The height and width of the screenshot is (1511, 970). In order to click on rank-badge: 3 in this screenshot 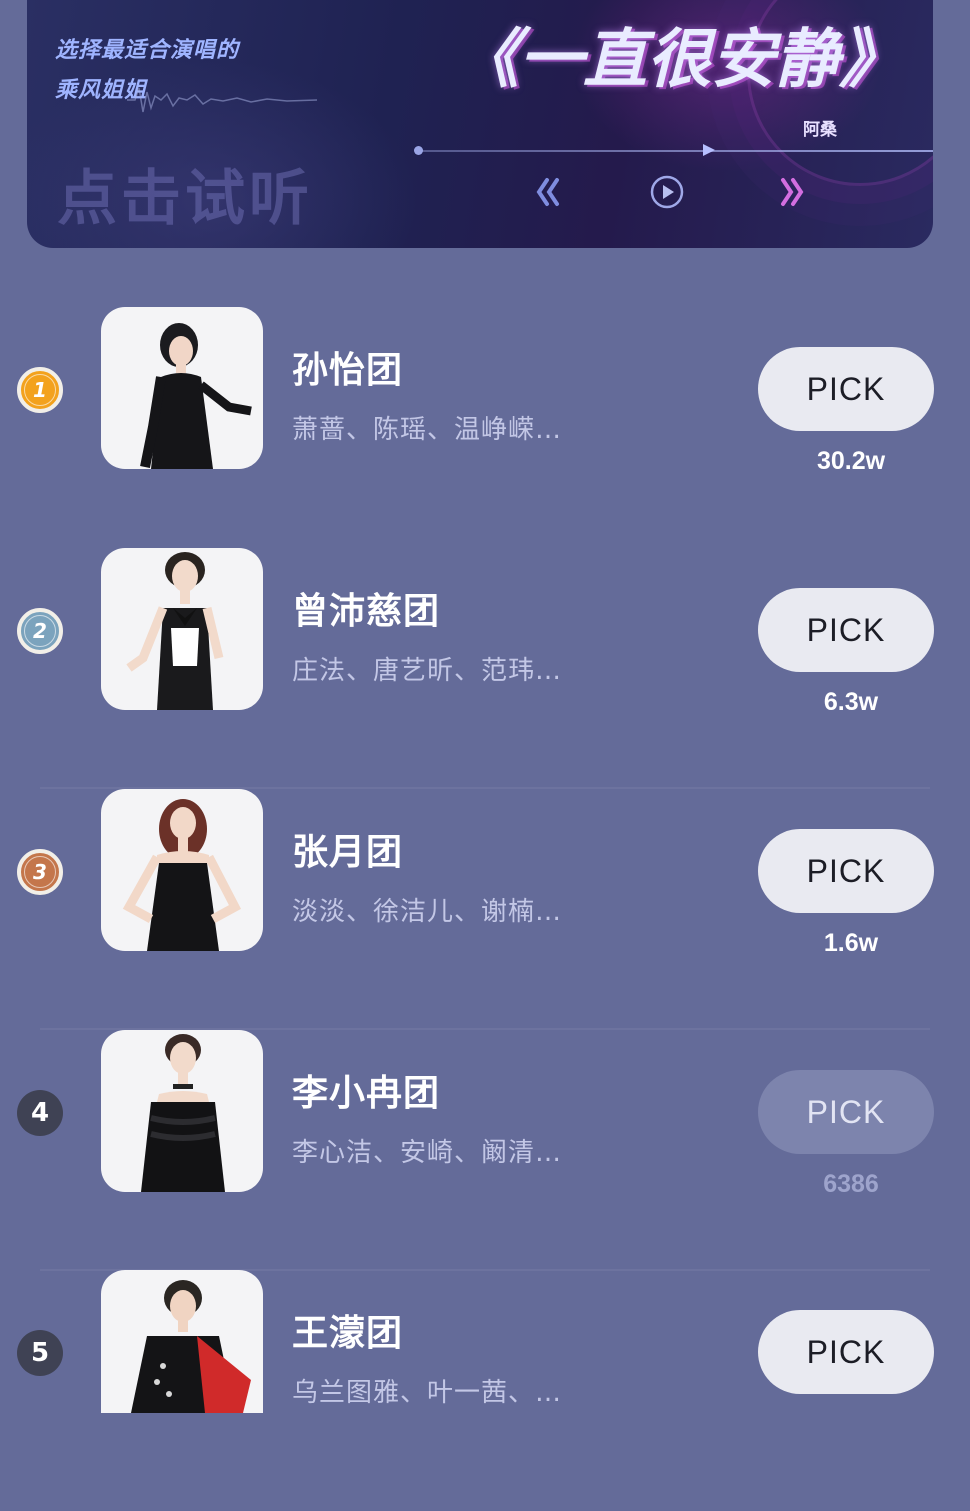, I will do `click(40, 872)`.